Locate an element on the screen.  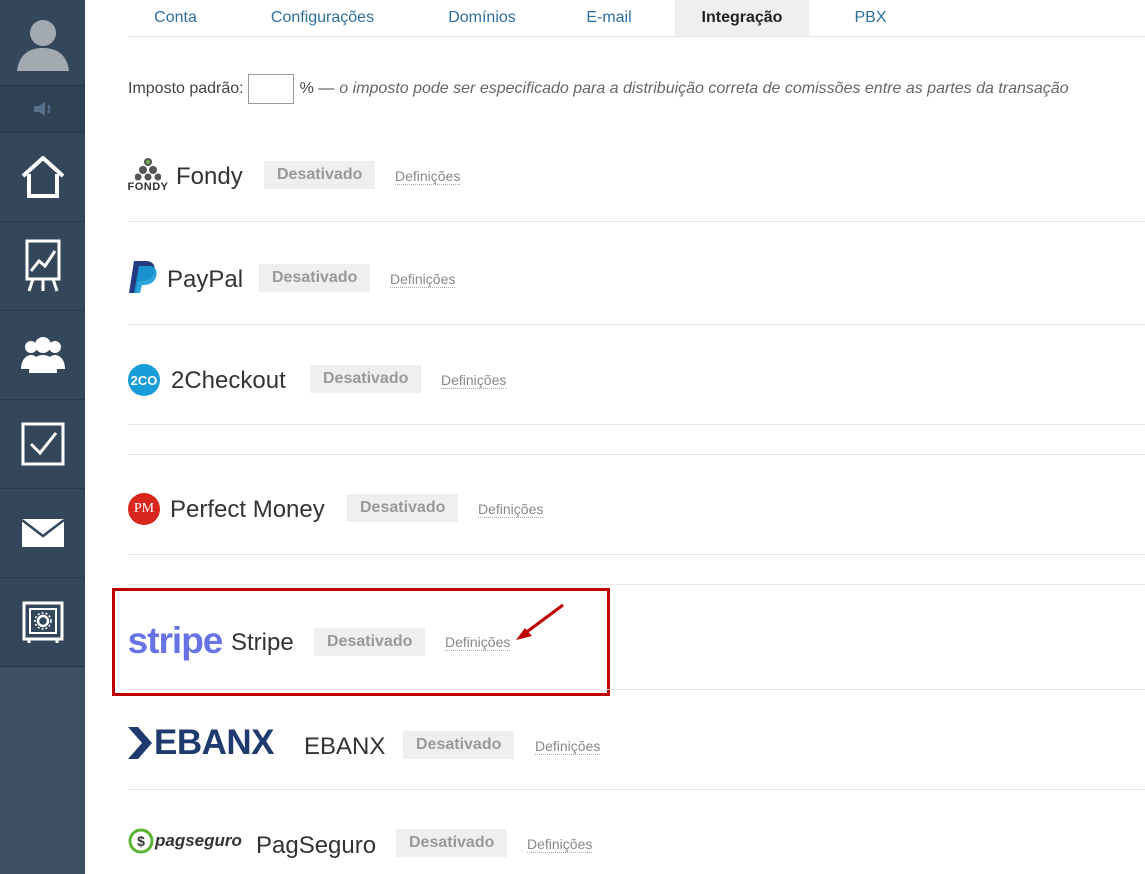
integration-name: Perfect Money is located at coordinates (247, 509).